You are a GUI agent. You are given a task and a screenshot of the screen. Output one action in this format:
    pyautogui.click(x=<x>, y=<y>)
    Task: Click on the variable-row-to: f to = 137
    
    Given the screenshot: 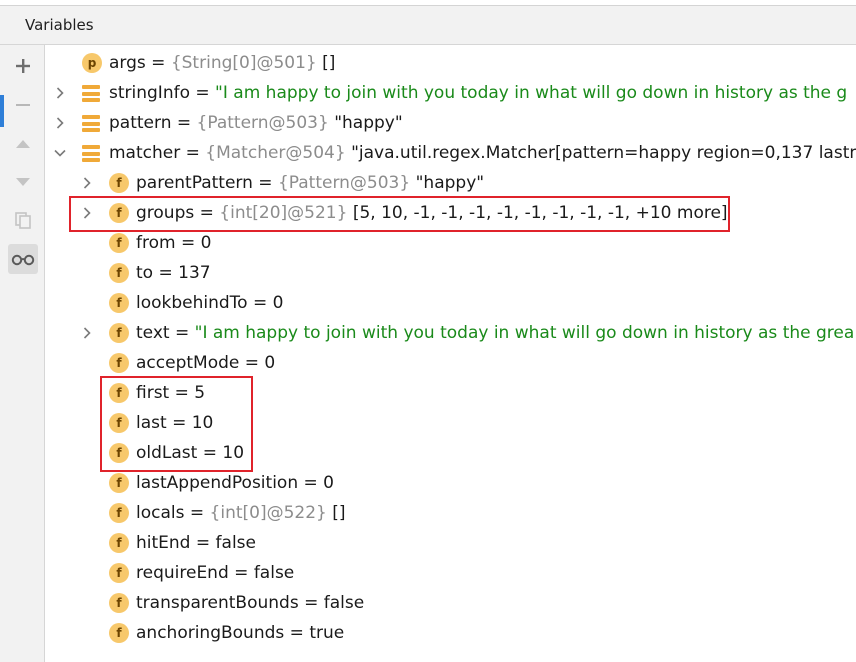 What is the action you would take?
    pyautogui.click(x=450, y=273)
    